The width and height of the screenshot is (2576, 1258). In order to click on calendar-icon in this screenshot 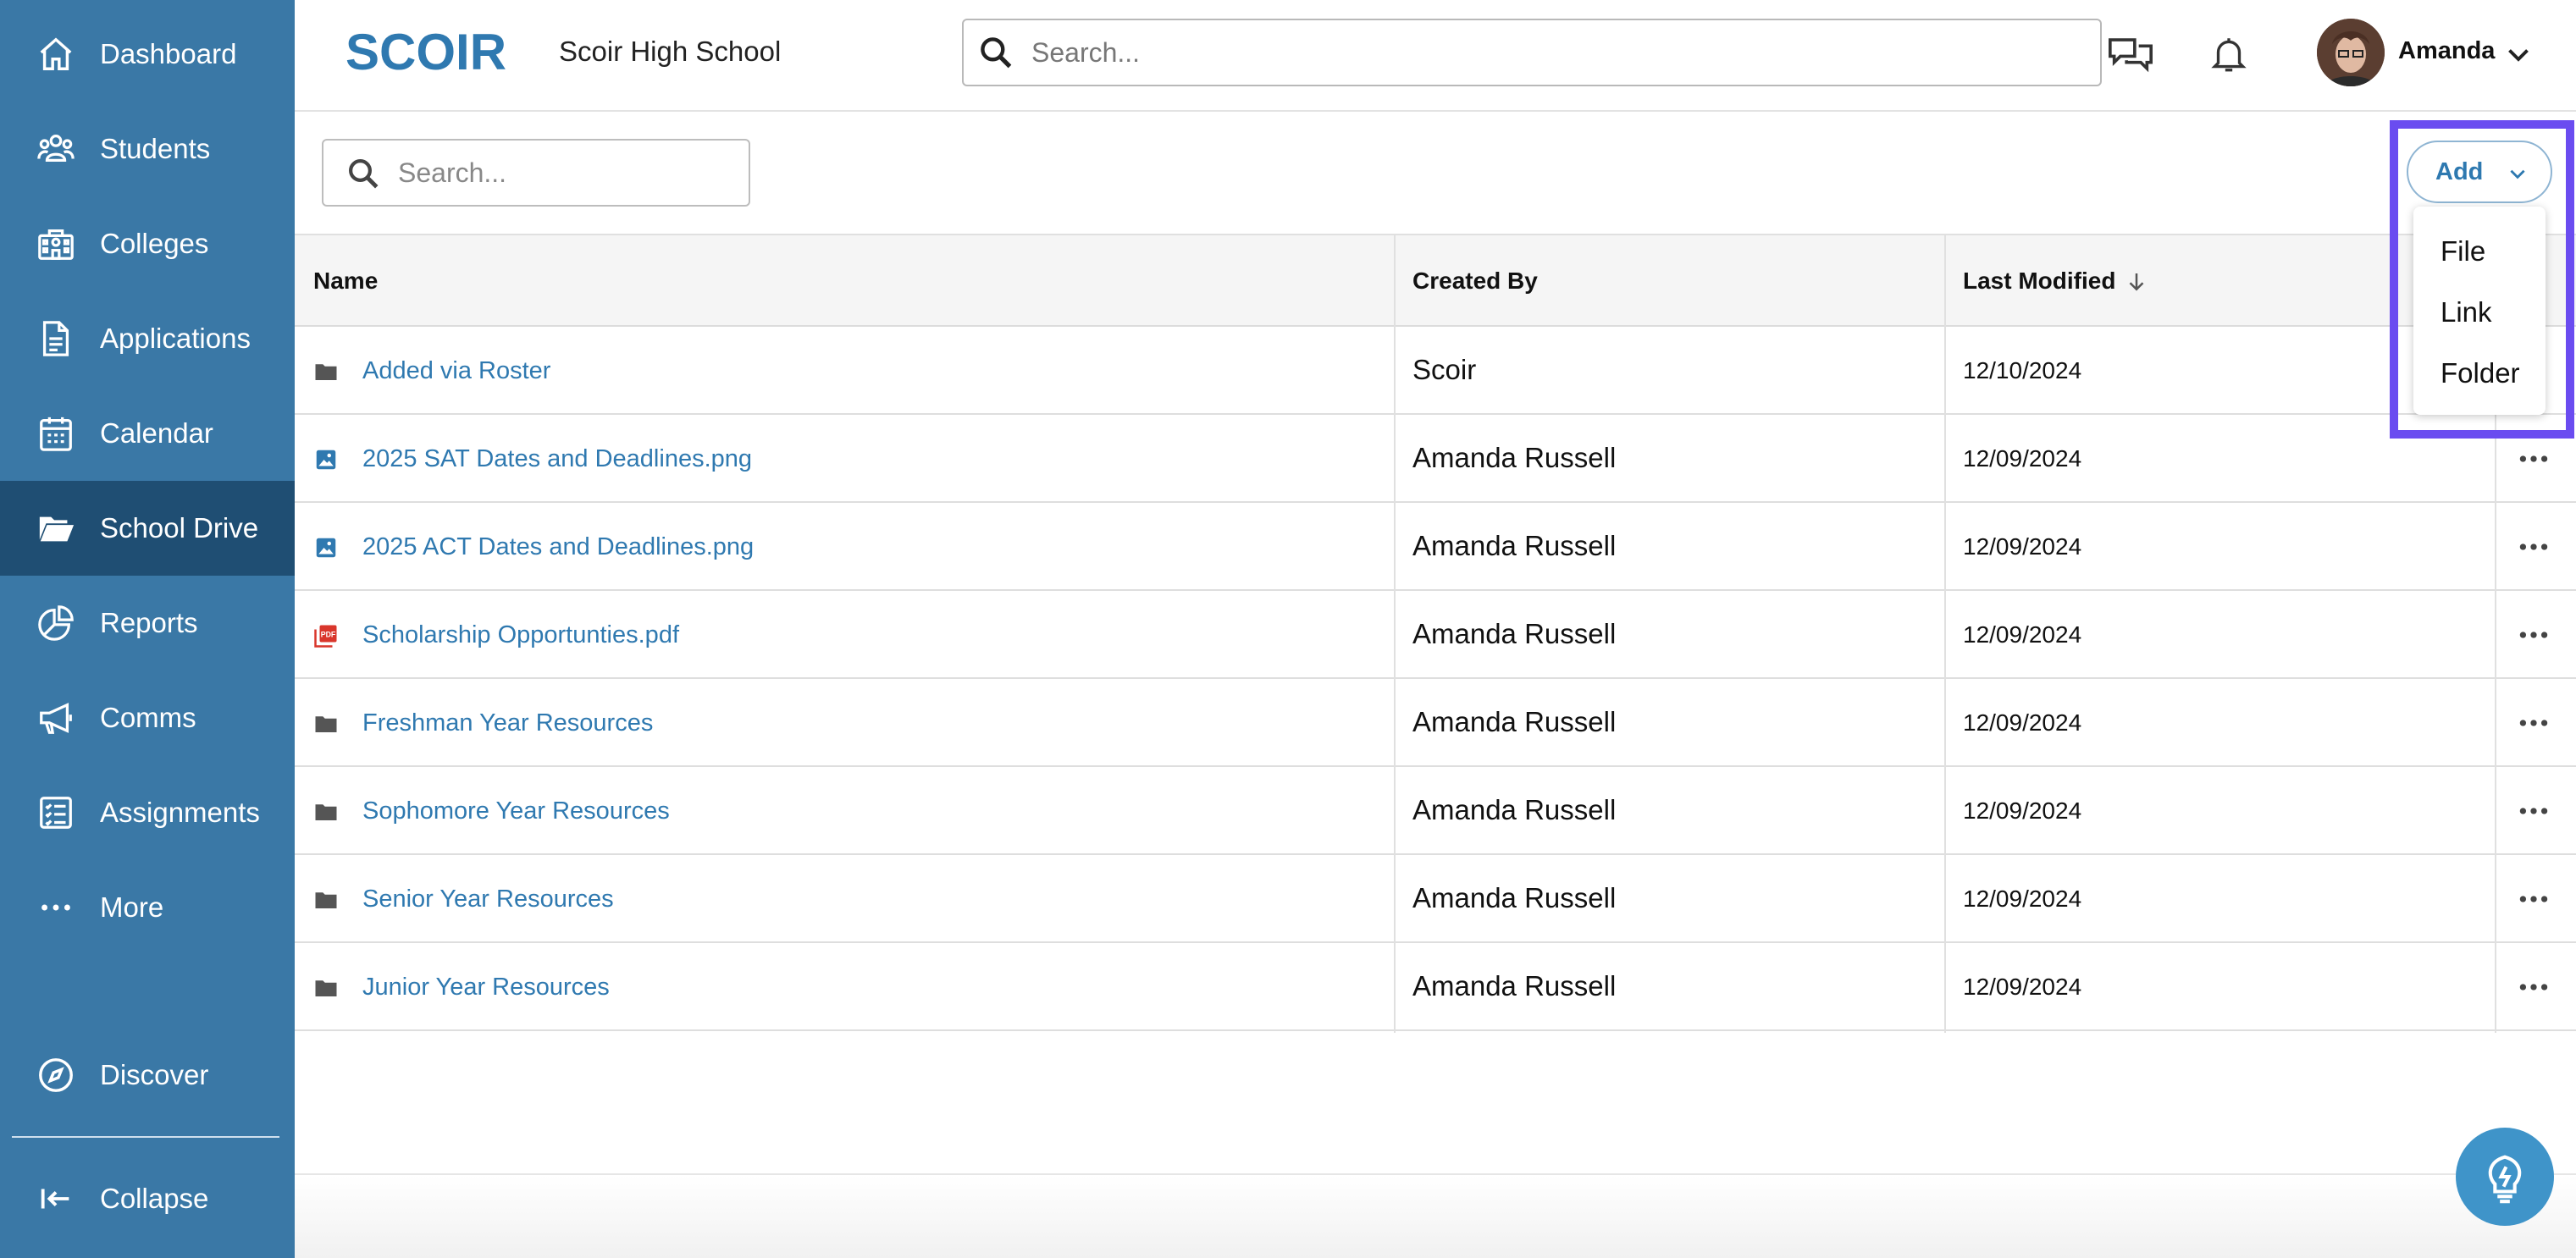, I will do `click(56, 433)`.